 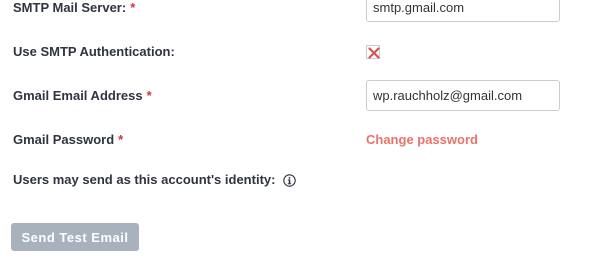 What do you see at coordinates (422, 140) in the screenshot?
I see `change-password-link: Change password` at bounding box center [422, 140].